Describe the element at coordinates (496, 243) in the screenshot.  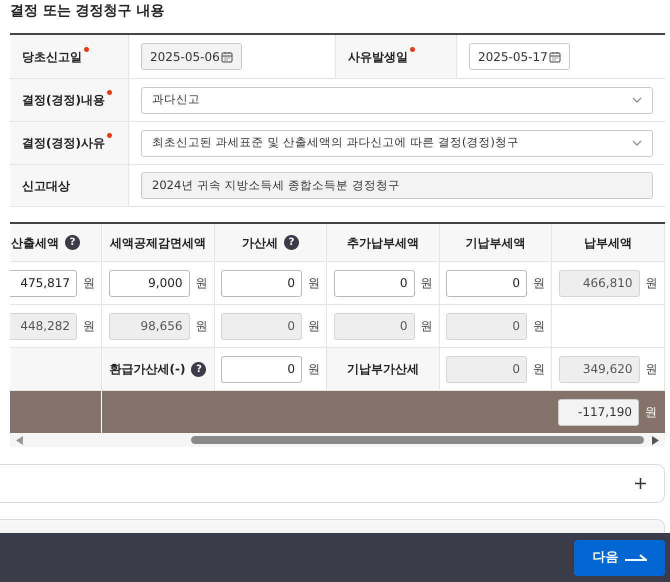
I see `column-header: 기납부세액` at that location.